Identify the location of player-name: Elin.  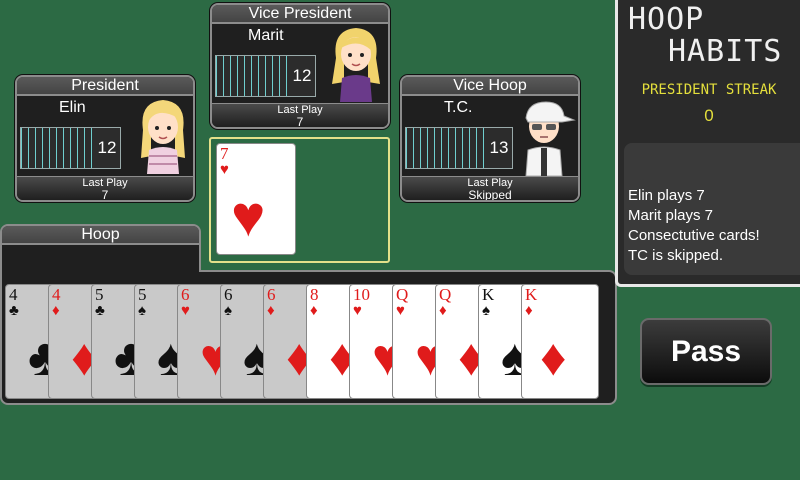
(72, 107).